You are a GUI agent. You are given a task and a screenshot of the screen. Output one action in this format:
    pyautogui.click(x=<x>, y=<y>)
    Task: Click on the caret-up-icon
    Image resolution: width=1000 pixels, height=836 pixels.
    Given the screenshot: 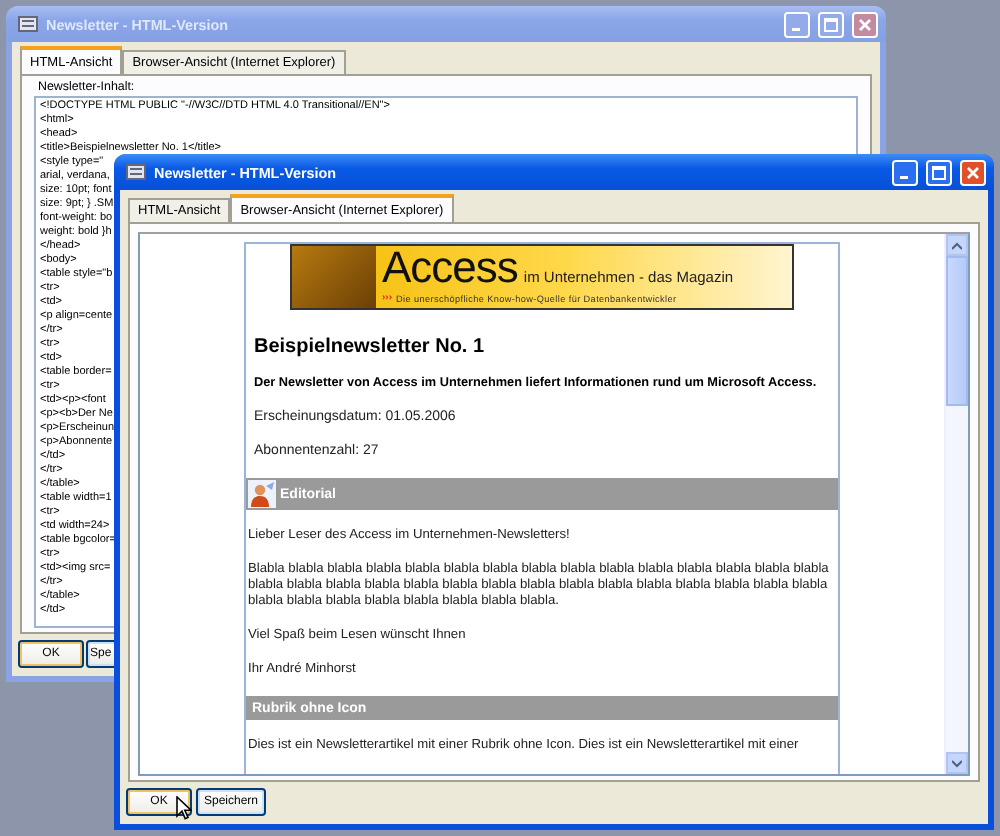 What is the action you would take?
    pyautogui.click(x=957, y=245)
    